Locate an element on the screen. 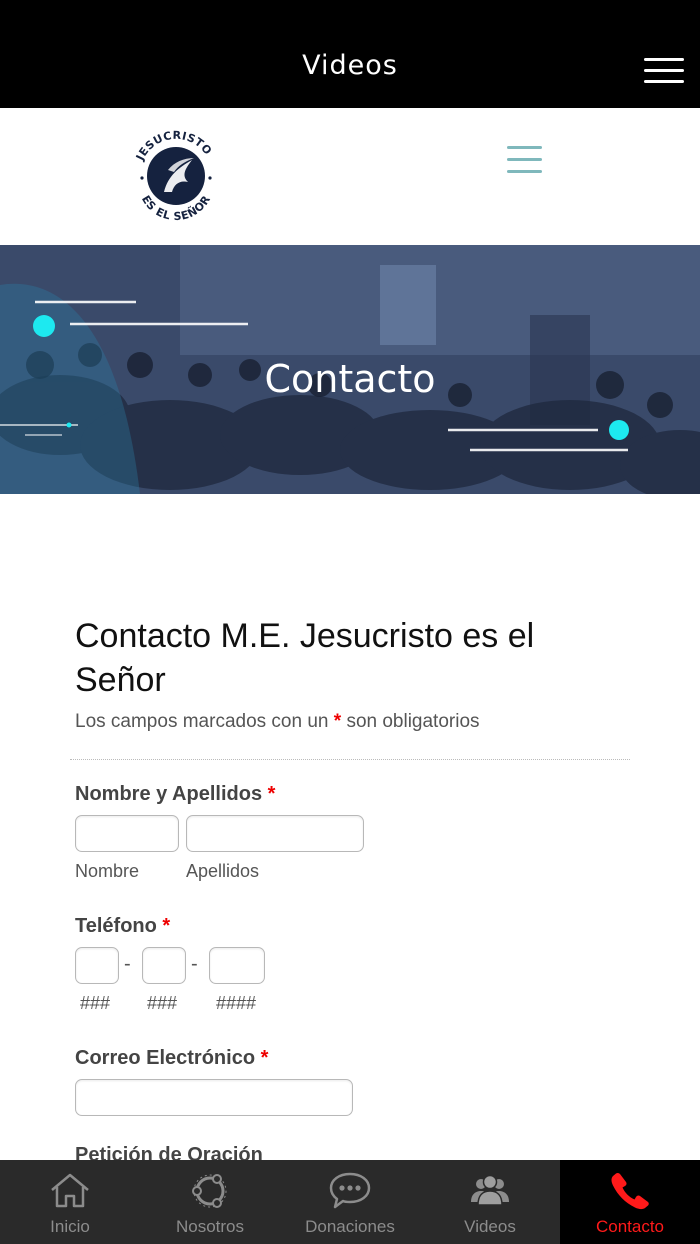  tab-label: Videos is located at coordinates (490, 1226).